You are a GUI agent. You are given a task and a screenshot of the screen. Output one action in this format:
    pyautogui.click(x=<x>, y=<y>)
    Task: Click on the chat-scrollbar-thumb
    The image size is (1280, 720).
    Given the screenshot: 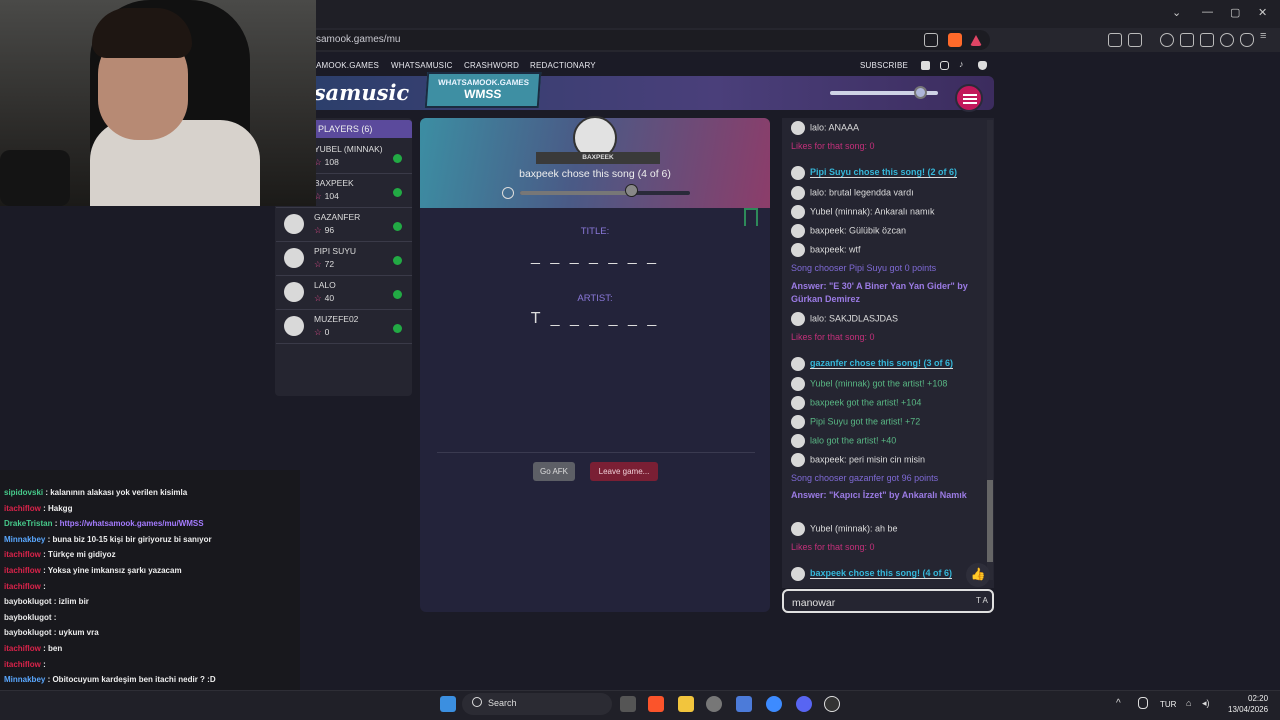 What is the action you would take?
    pyautogui.click(x=990, y=521)
    